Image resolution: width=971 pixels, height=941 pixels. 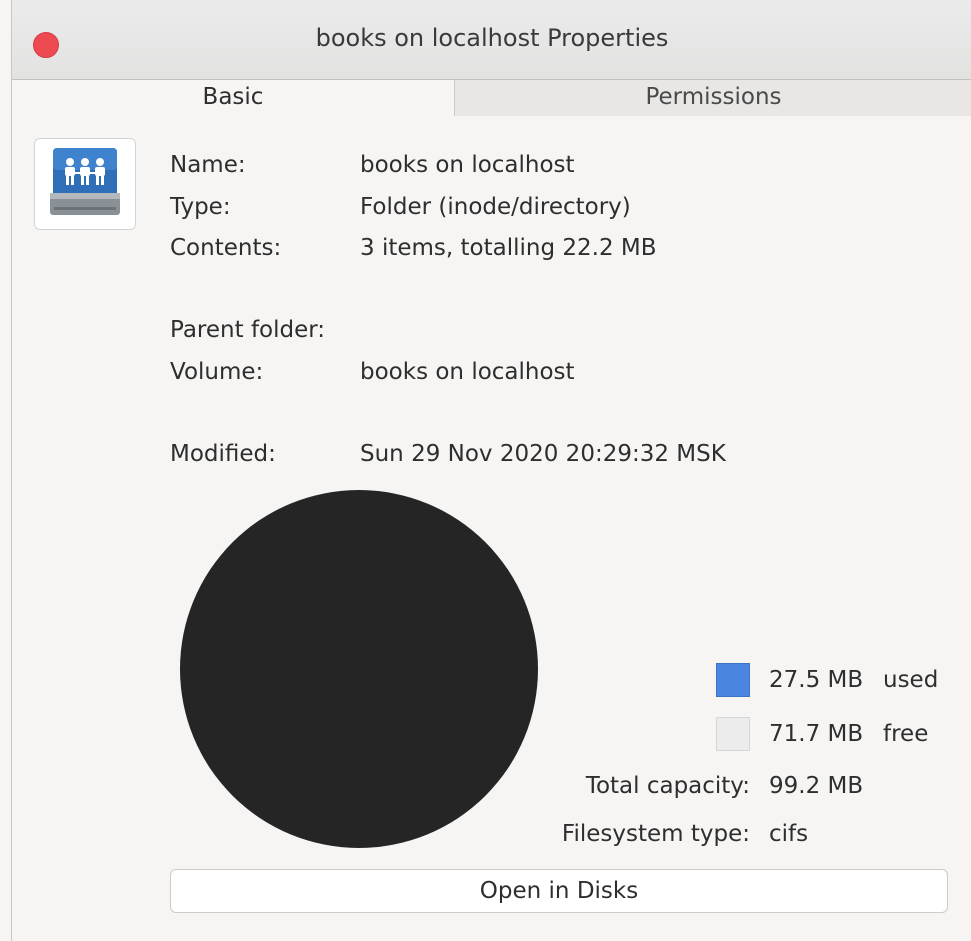 I want to click on type-value: Folder (inode/directory), so click(x=495, y=207).